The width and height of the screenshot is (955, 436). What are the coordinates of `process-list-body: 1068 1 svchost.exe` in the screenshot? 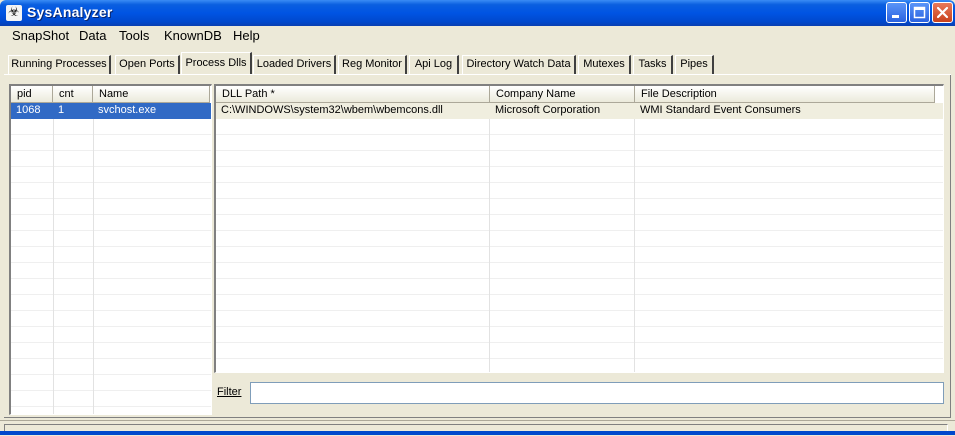 It's located at (111, 258).